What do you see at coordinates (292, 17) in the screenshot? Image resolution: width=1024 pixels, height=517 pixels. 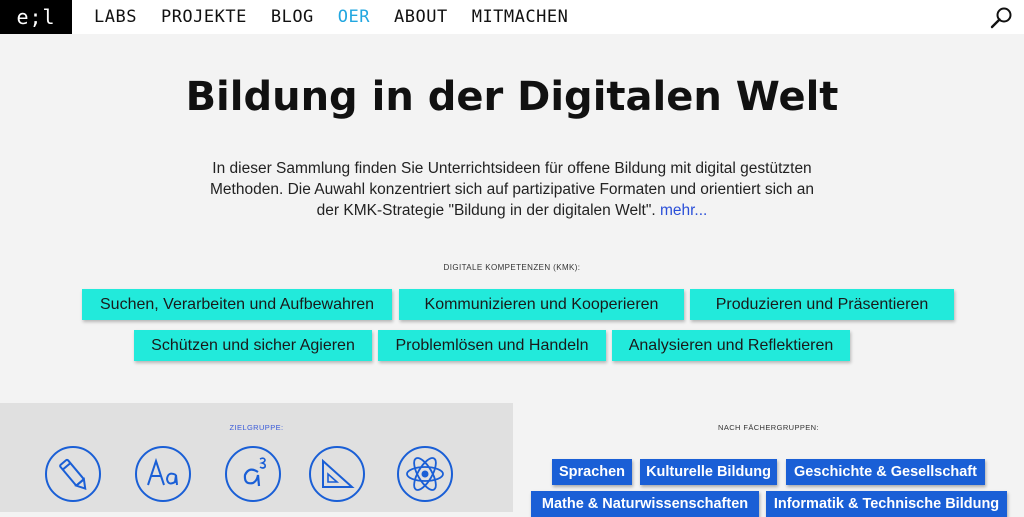 I see `nav-item-blog: BLOG` at bounding box center [292, 17].